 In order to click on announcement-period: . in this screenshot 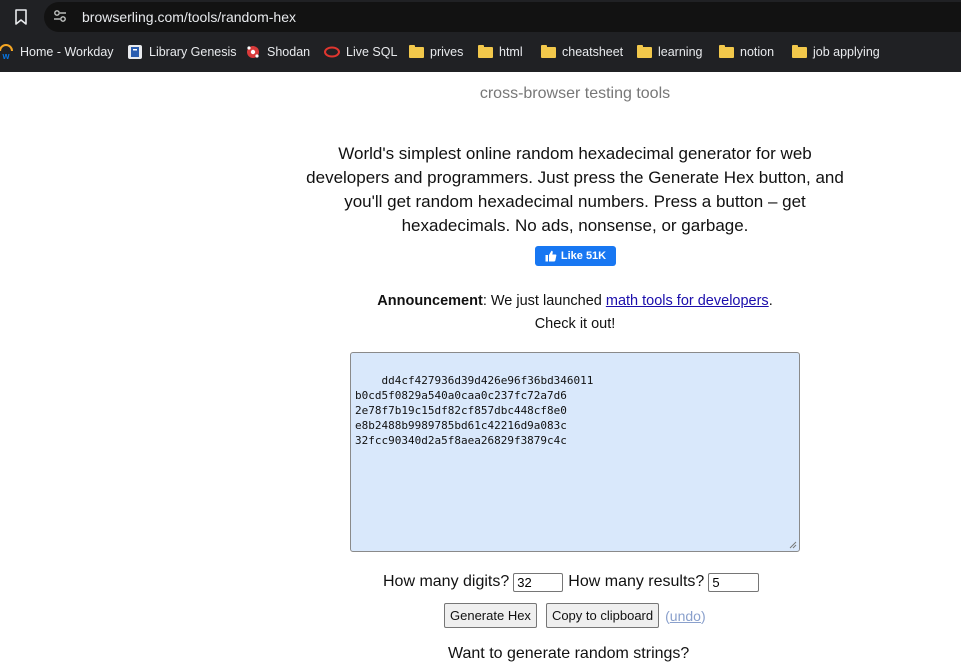, I will do `click(770, 301)`.